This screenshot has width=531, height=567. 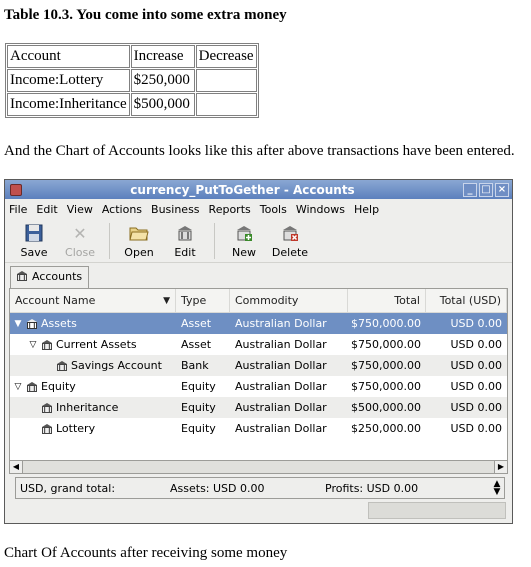 I want to click on account-name: Savings Account, so click(x=116, y=365).